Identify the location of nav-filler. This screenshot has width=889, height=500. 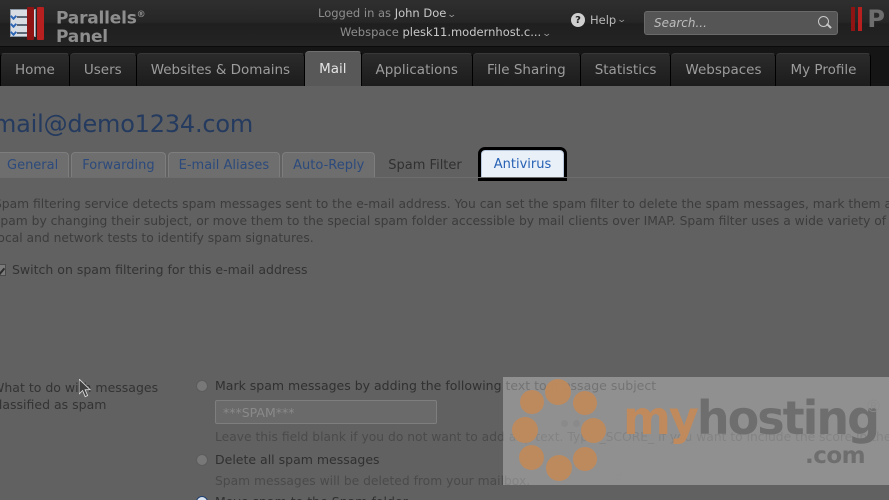
(880, 66).